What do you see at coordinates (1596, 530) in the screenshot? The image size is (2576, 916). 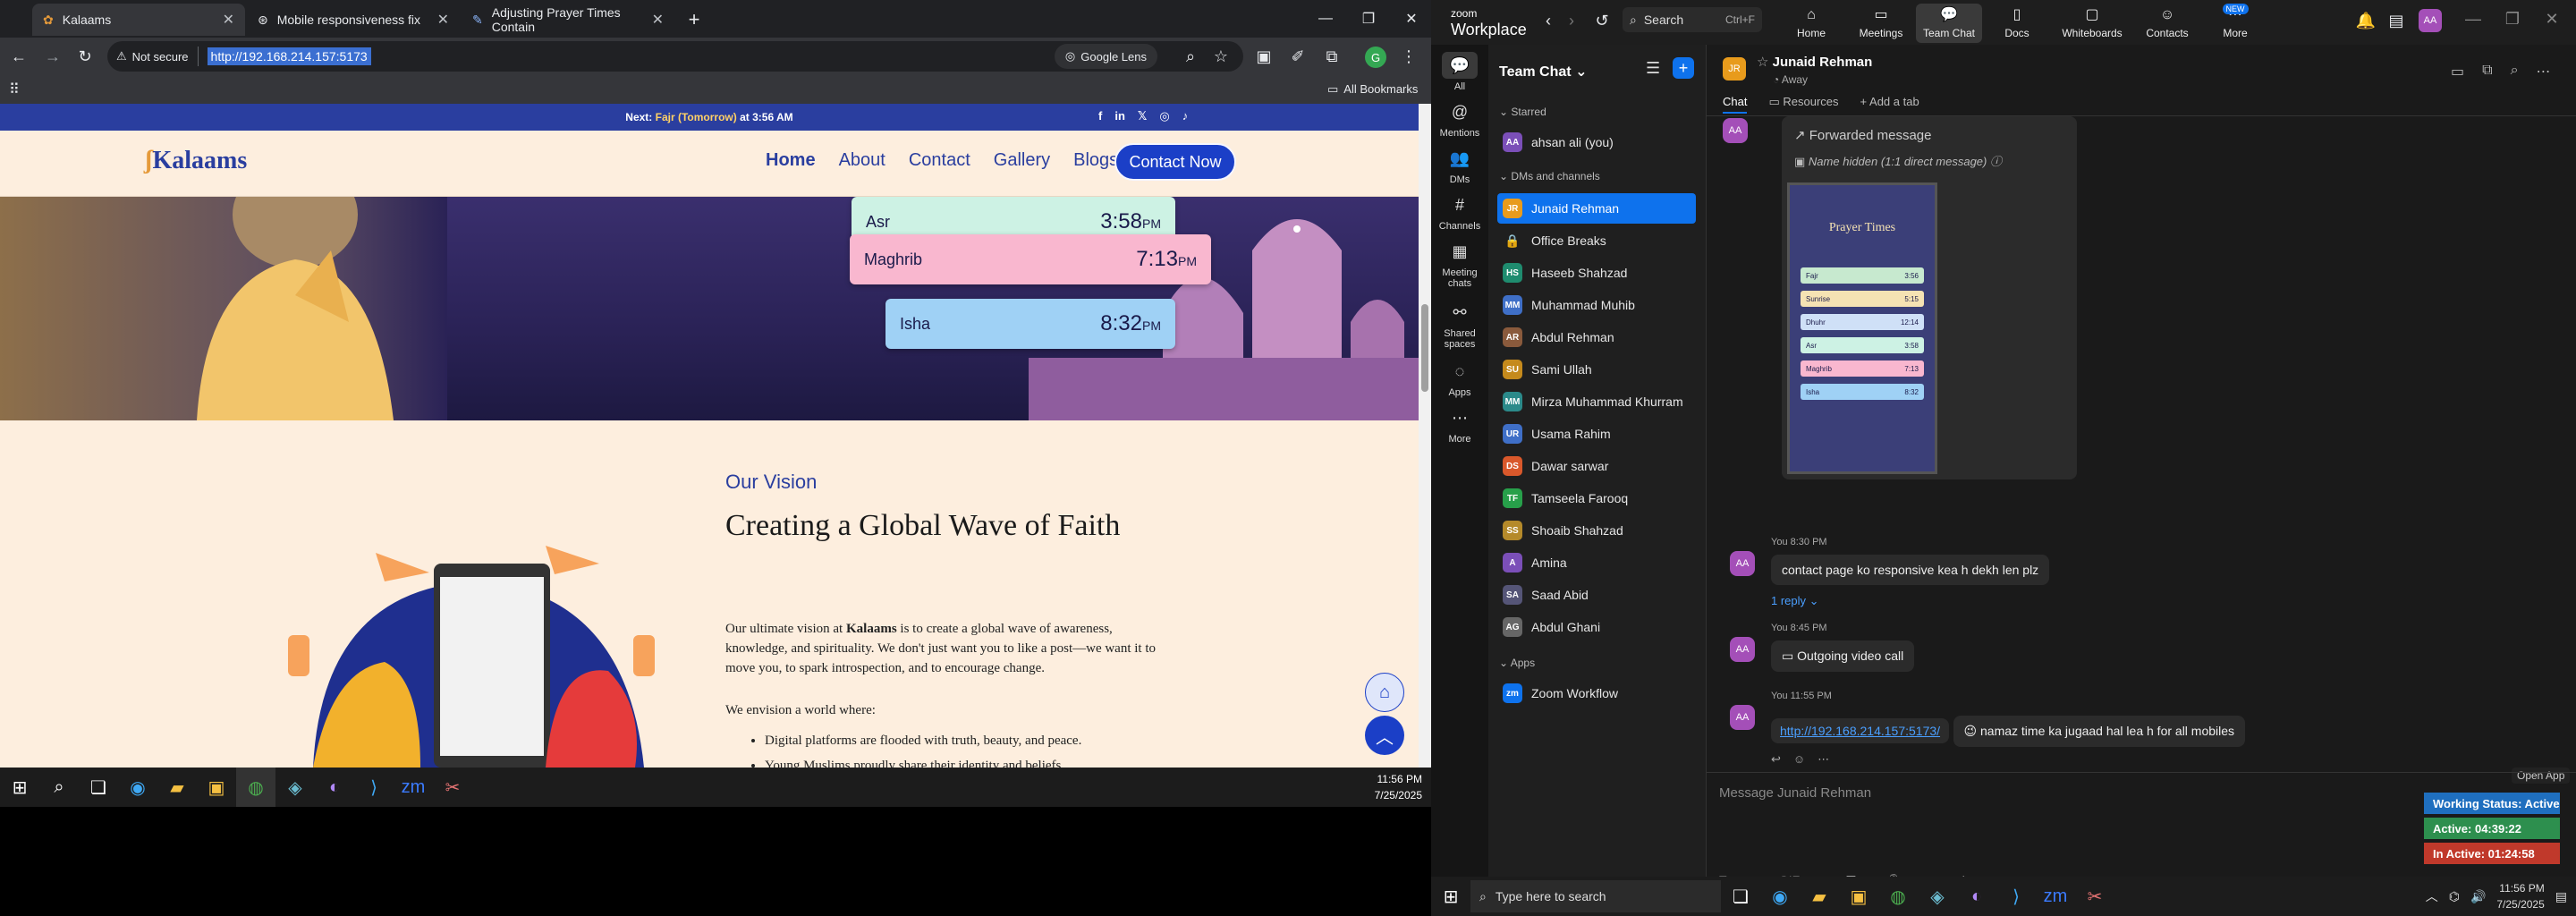 I see `contact-shoaib-shahzad: SS Shoaib Shahzad` at bounding box center [1596, 530].